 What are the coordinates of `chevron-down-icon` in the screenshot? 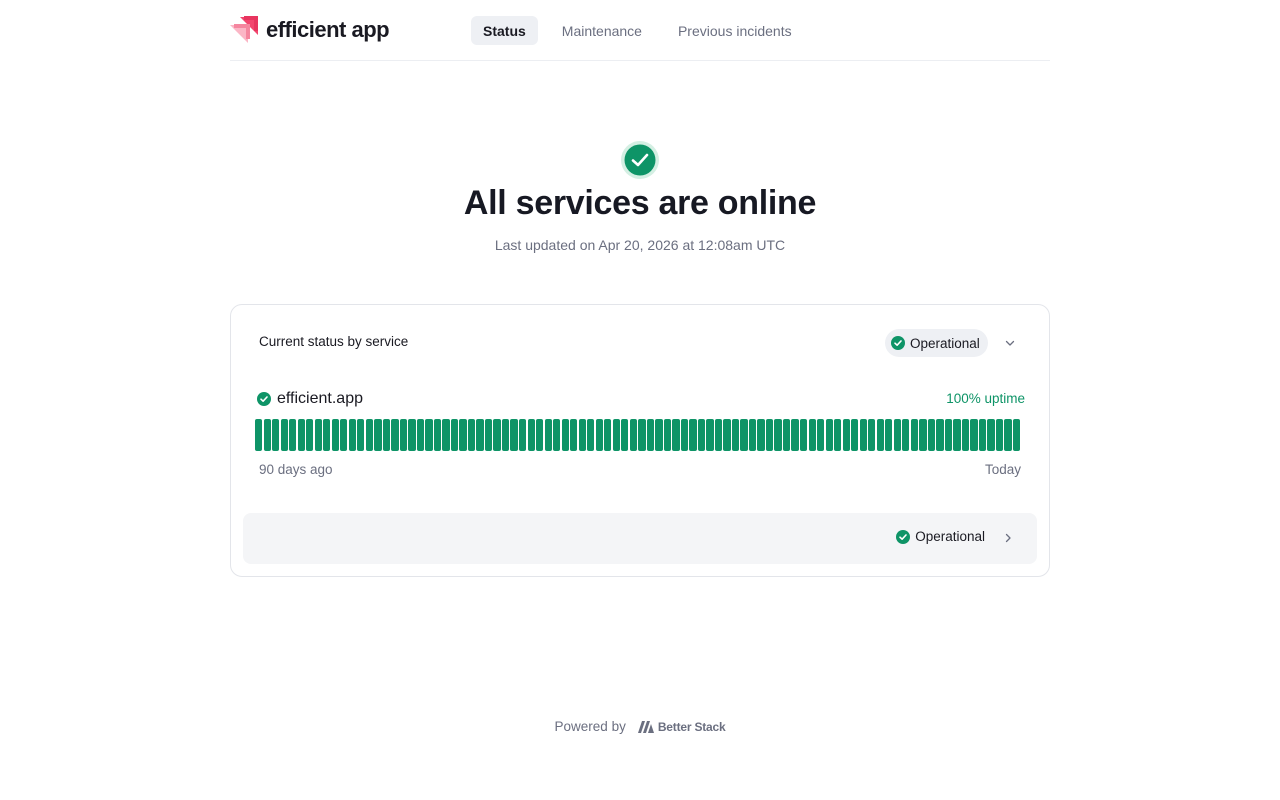 It's located at (1010, 343).